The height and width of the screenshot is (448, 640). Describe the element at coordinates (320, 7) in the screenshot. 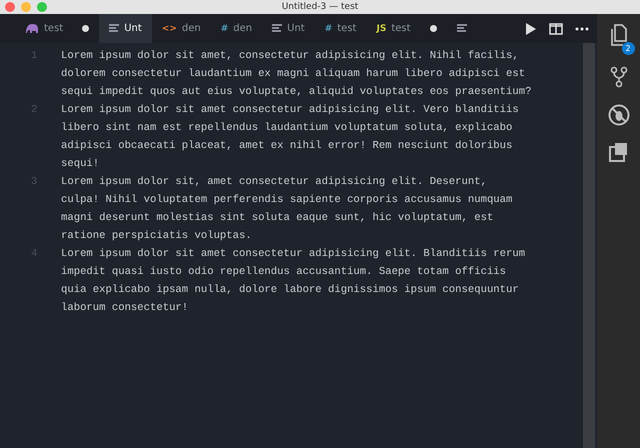

I see `window-title: Untitled-3 — test` at that location.